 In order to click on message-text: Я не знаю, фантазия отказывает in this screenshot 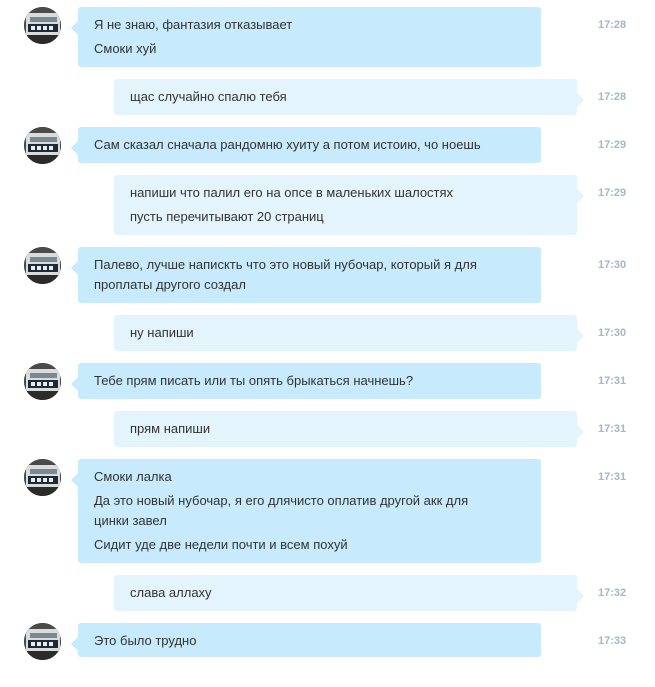, I will do `click(193, 24)`.